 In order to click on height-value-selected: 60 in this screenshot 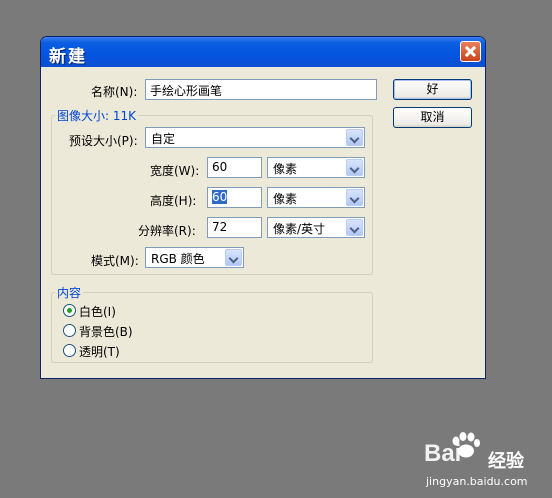, I will do `click(220, 197)`.